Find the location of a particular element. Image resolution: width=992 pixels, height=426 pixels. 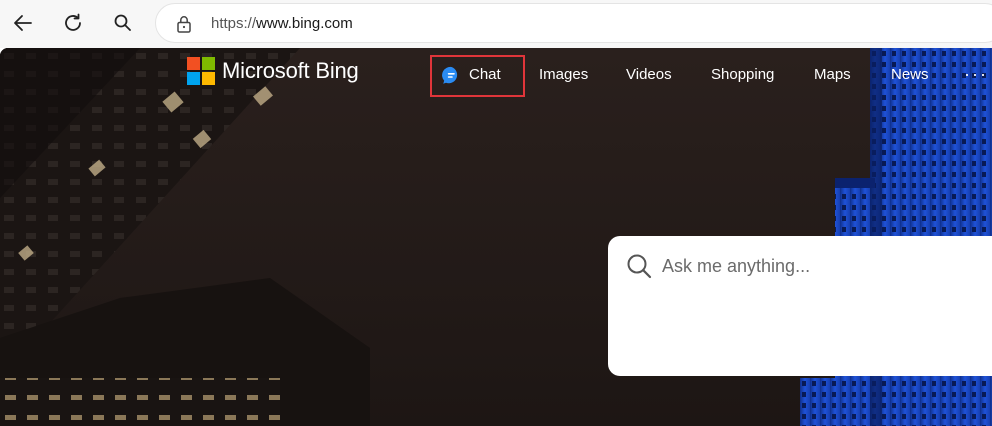

url-host: www.bing.com is located at coordinates (304, 23).